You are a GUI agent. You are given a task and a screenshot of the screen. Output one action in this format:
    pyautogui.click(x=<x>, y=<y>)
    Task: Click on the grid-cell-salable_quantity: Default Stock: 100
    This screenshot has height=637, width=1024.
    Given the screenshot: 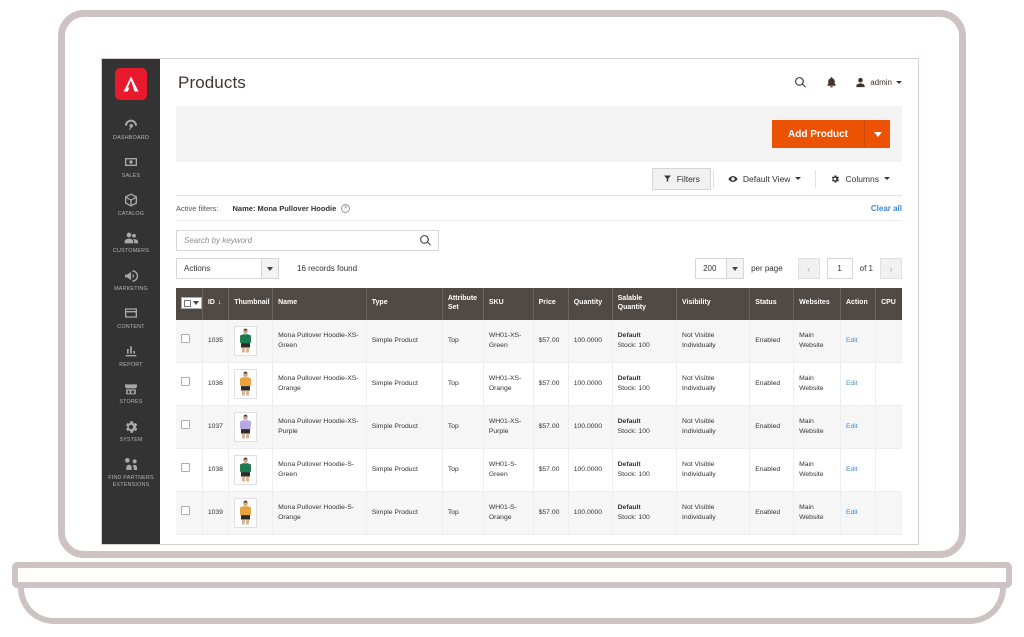 What is the action you would take?
    pyautogui.click(x=645, y=427)
    